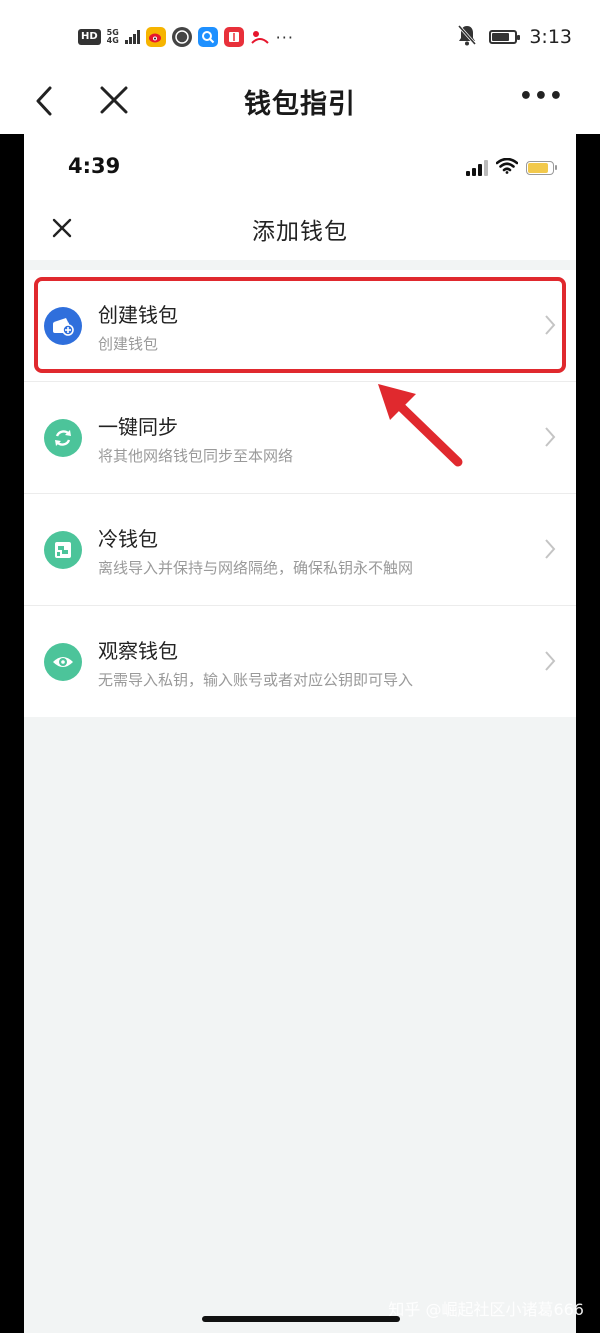 The width and height of the screenshot is (600, 1333). I want to click on home-indicator, so click(301, 1319).